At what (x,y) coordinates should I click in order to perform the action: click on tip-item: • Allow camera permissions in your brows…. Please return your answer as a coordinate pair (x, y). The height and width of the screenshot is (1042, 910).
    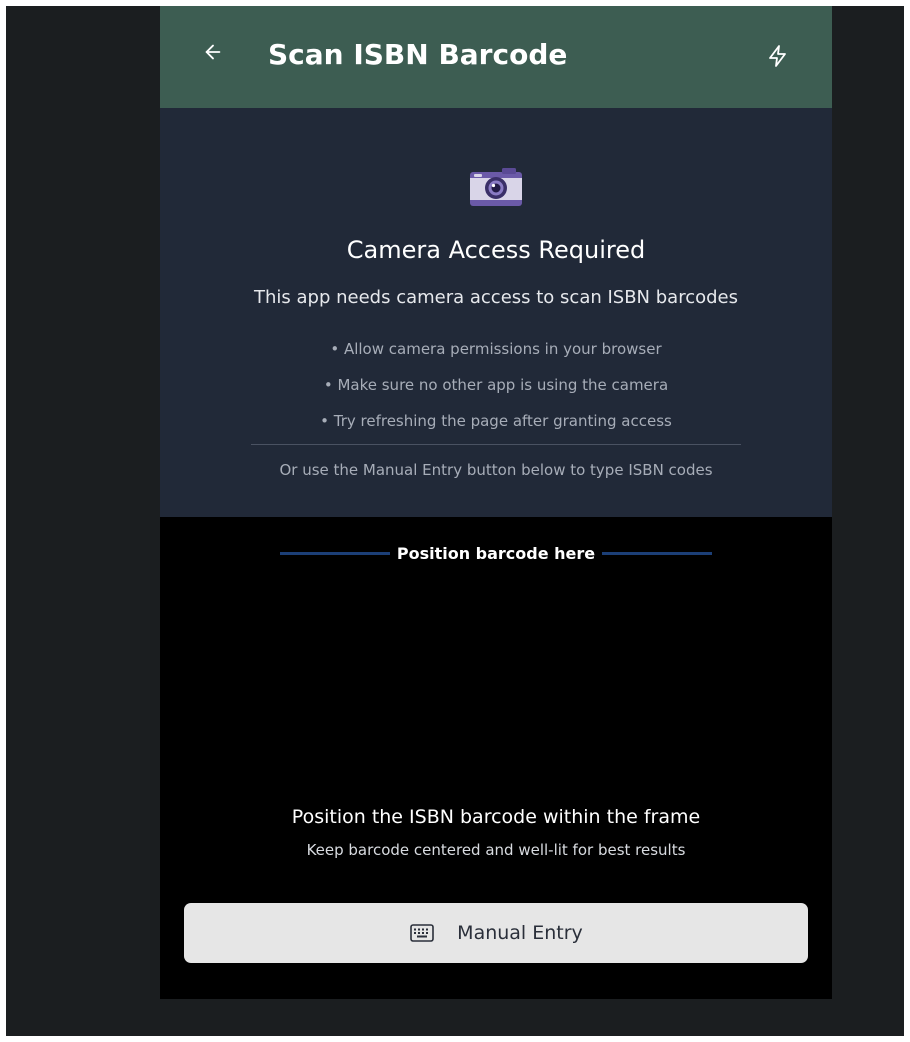
    Looking at the image, I should click on (496, 349).